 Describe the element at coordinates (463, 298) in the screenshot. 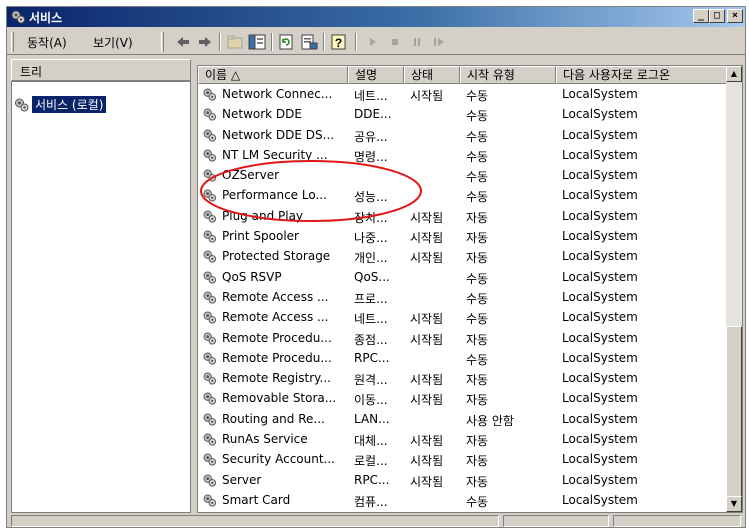

I see `service-row: Remote Access ... 프로... 수동 LocalSystem` at that location.